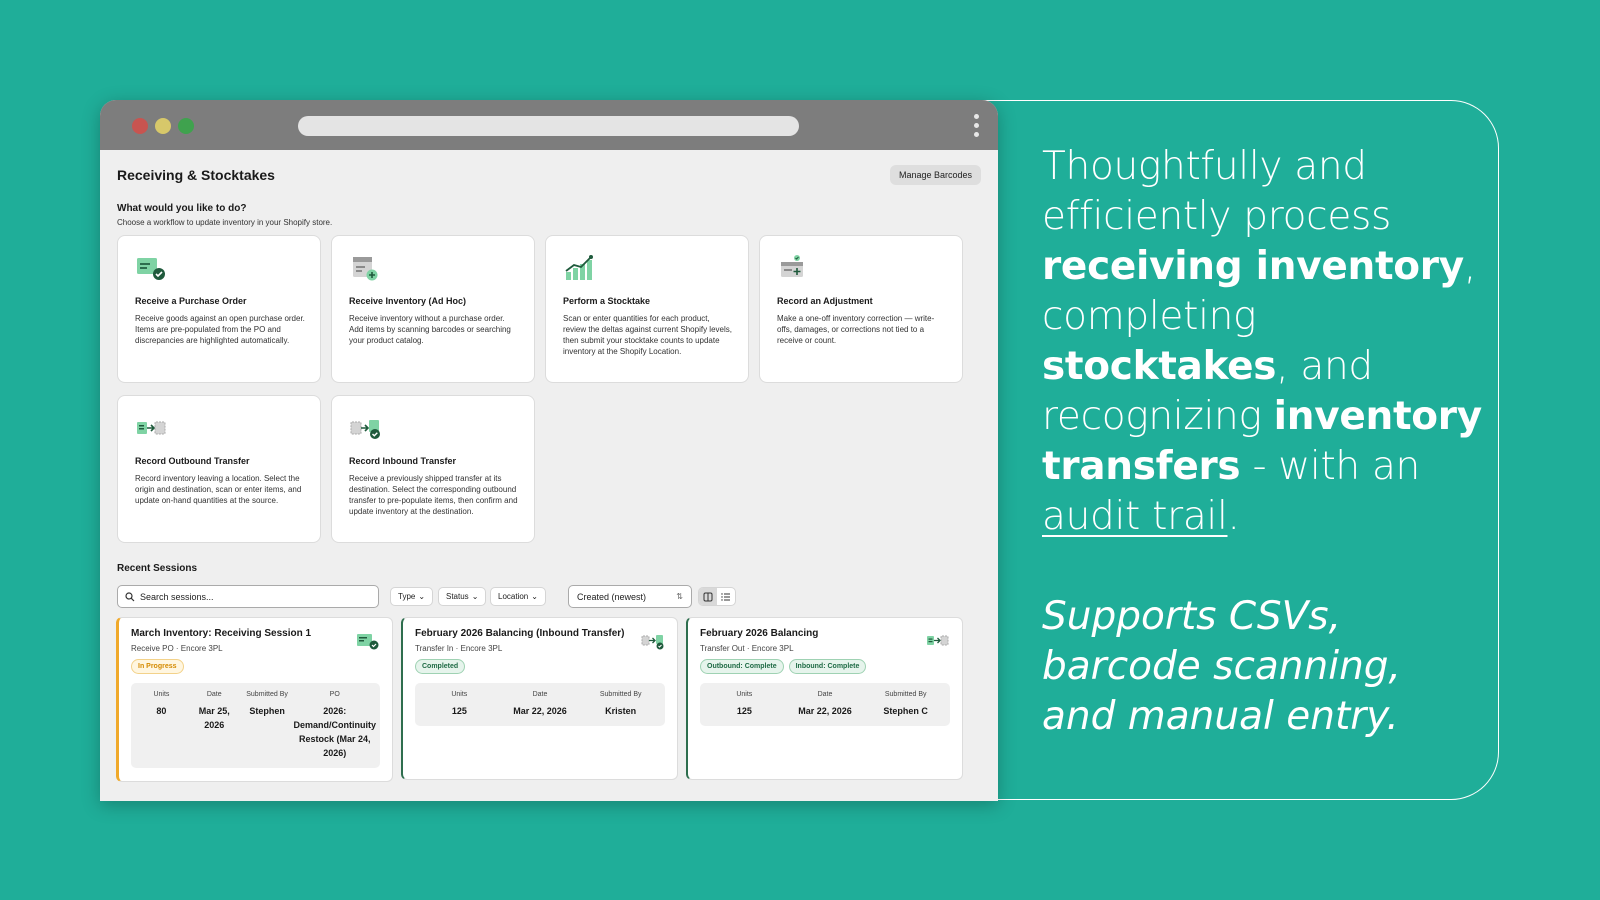 The height and width of the screenshot is (900, 1600). I want to click on close-window-dot, so click(140, 126).